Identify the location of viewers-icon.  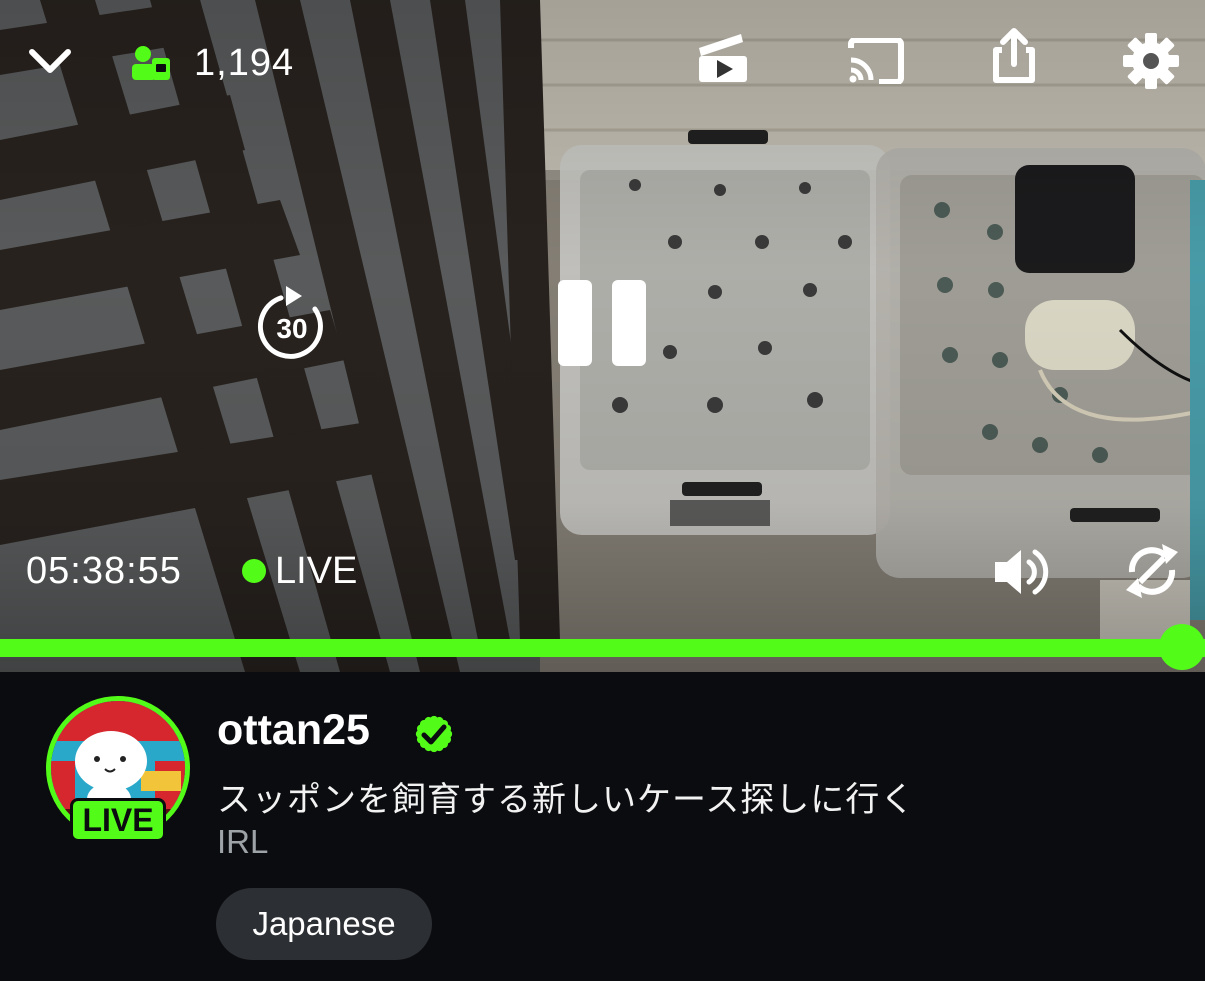
(151, 65).